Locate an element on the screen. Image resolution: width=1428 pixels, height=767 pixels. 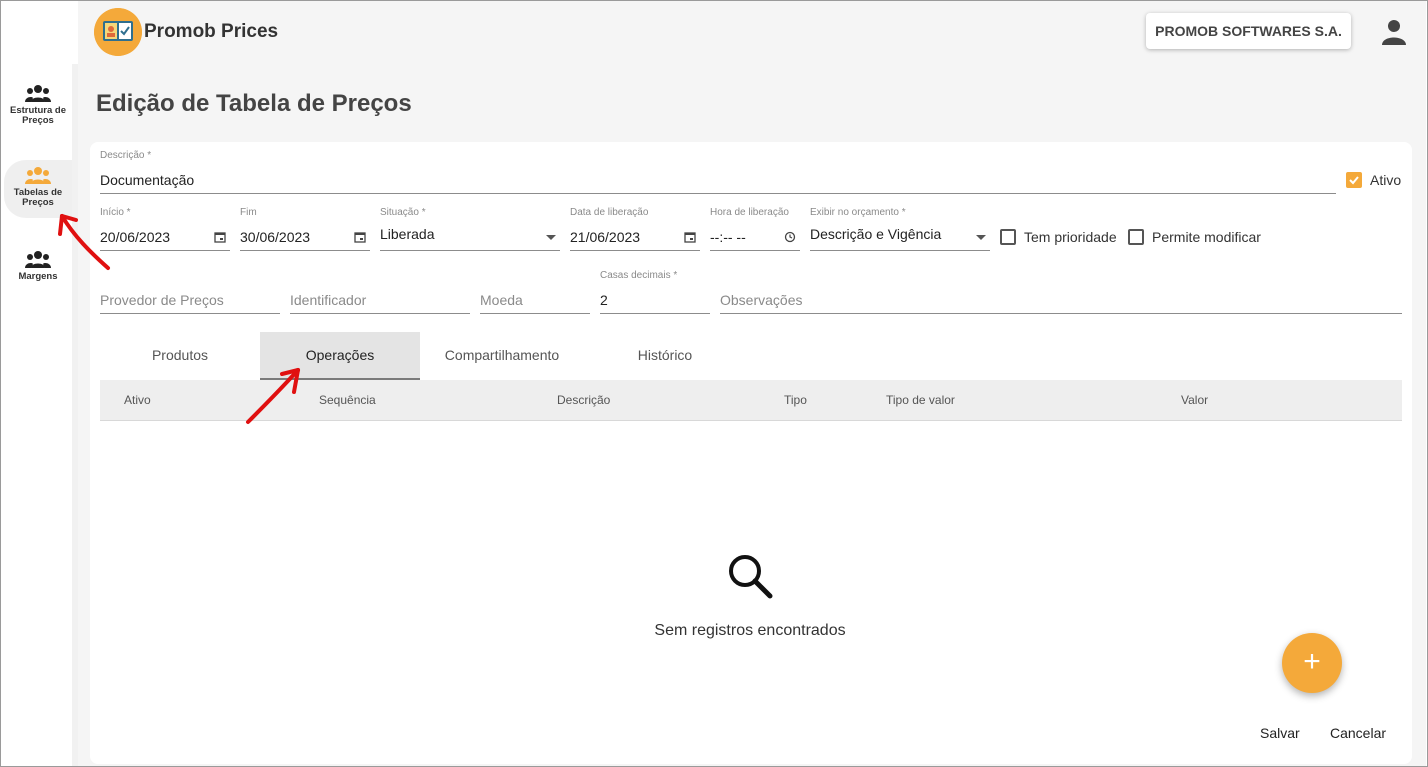
clock-icon is located at coordinates (790, 237).